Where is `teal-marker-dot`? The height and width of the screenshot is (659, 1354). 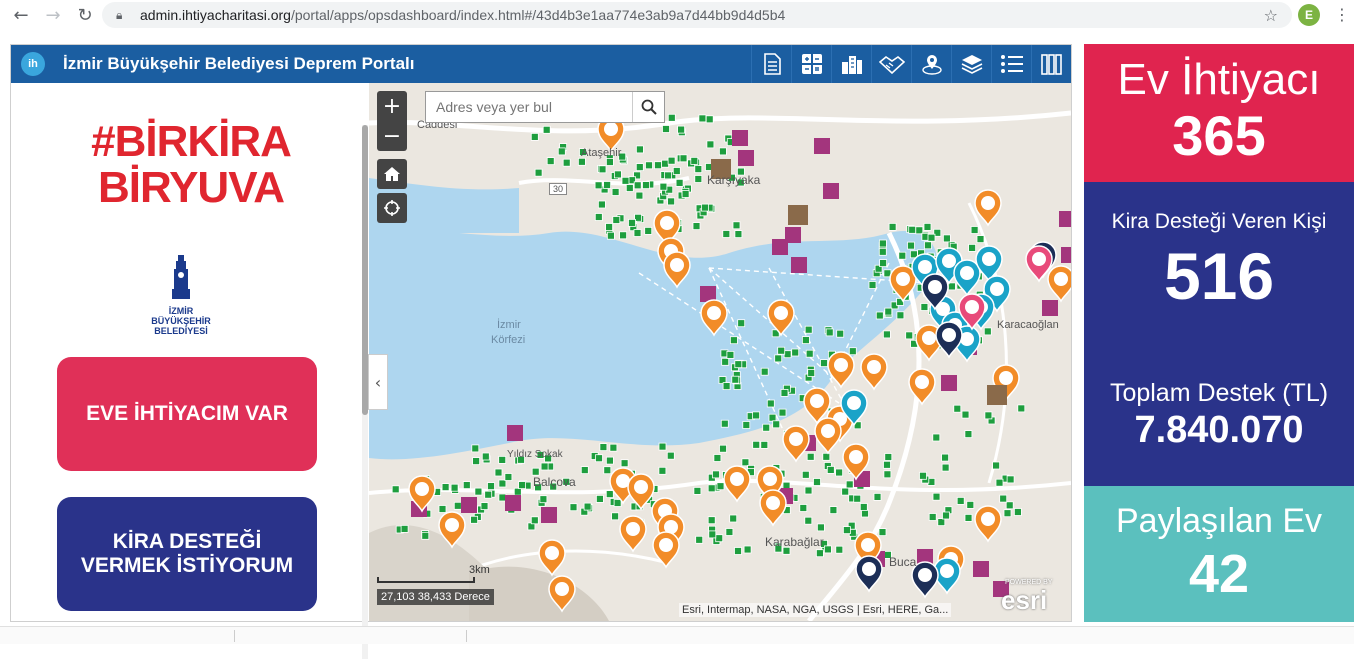 teal-marker-dot is located at coordinates (925, 267).